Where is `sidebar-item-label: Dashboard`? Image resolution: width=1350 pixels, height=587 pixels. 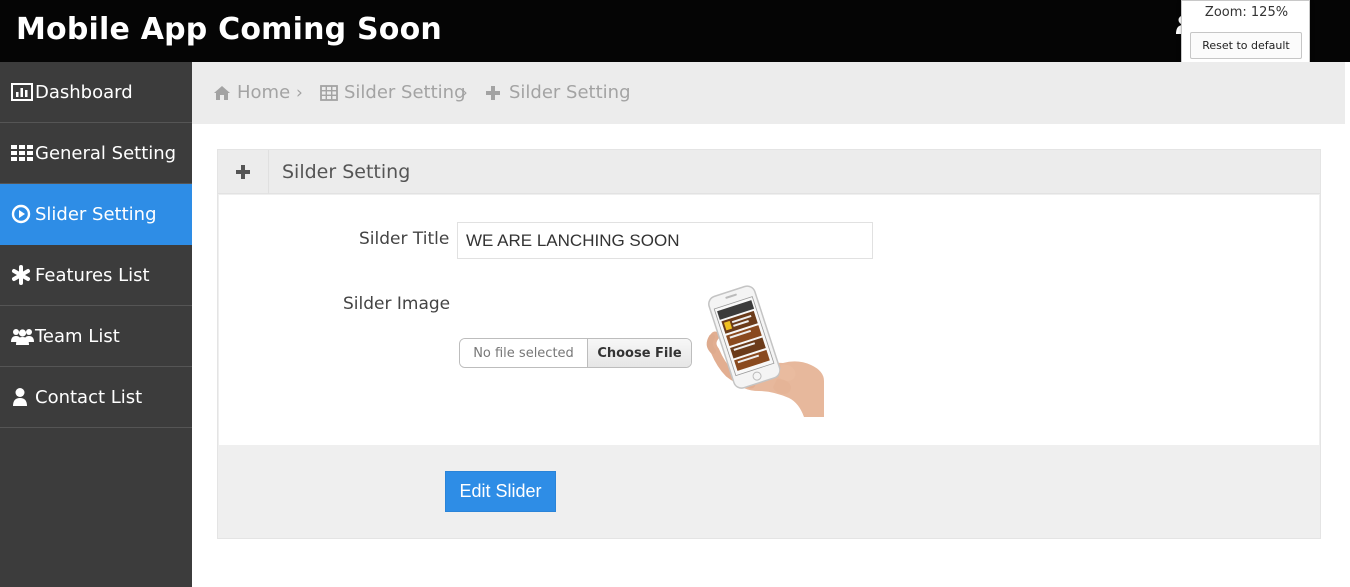
sidebar-item-label: Dashboard is located at coordinates (84, 92).